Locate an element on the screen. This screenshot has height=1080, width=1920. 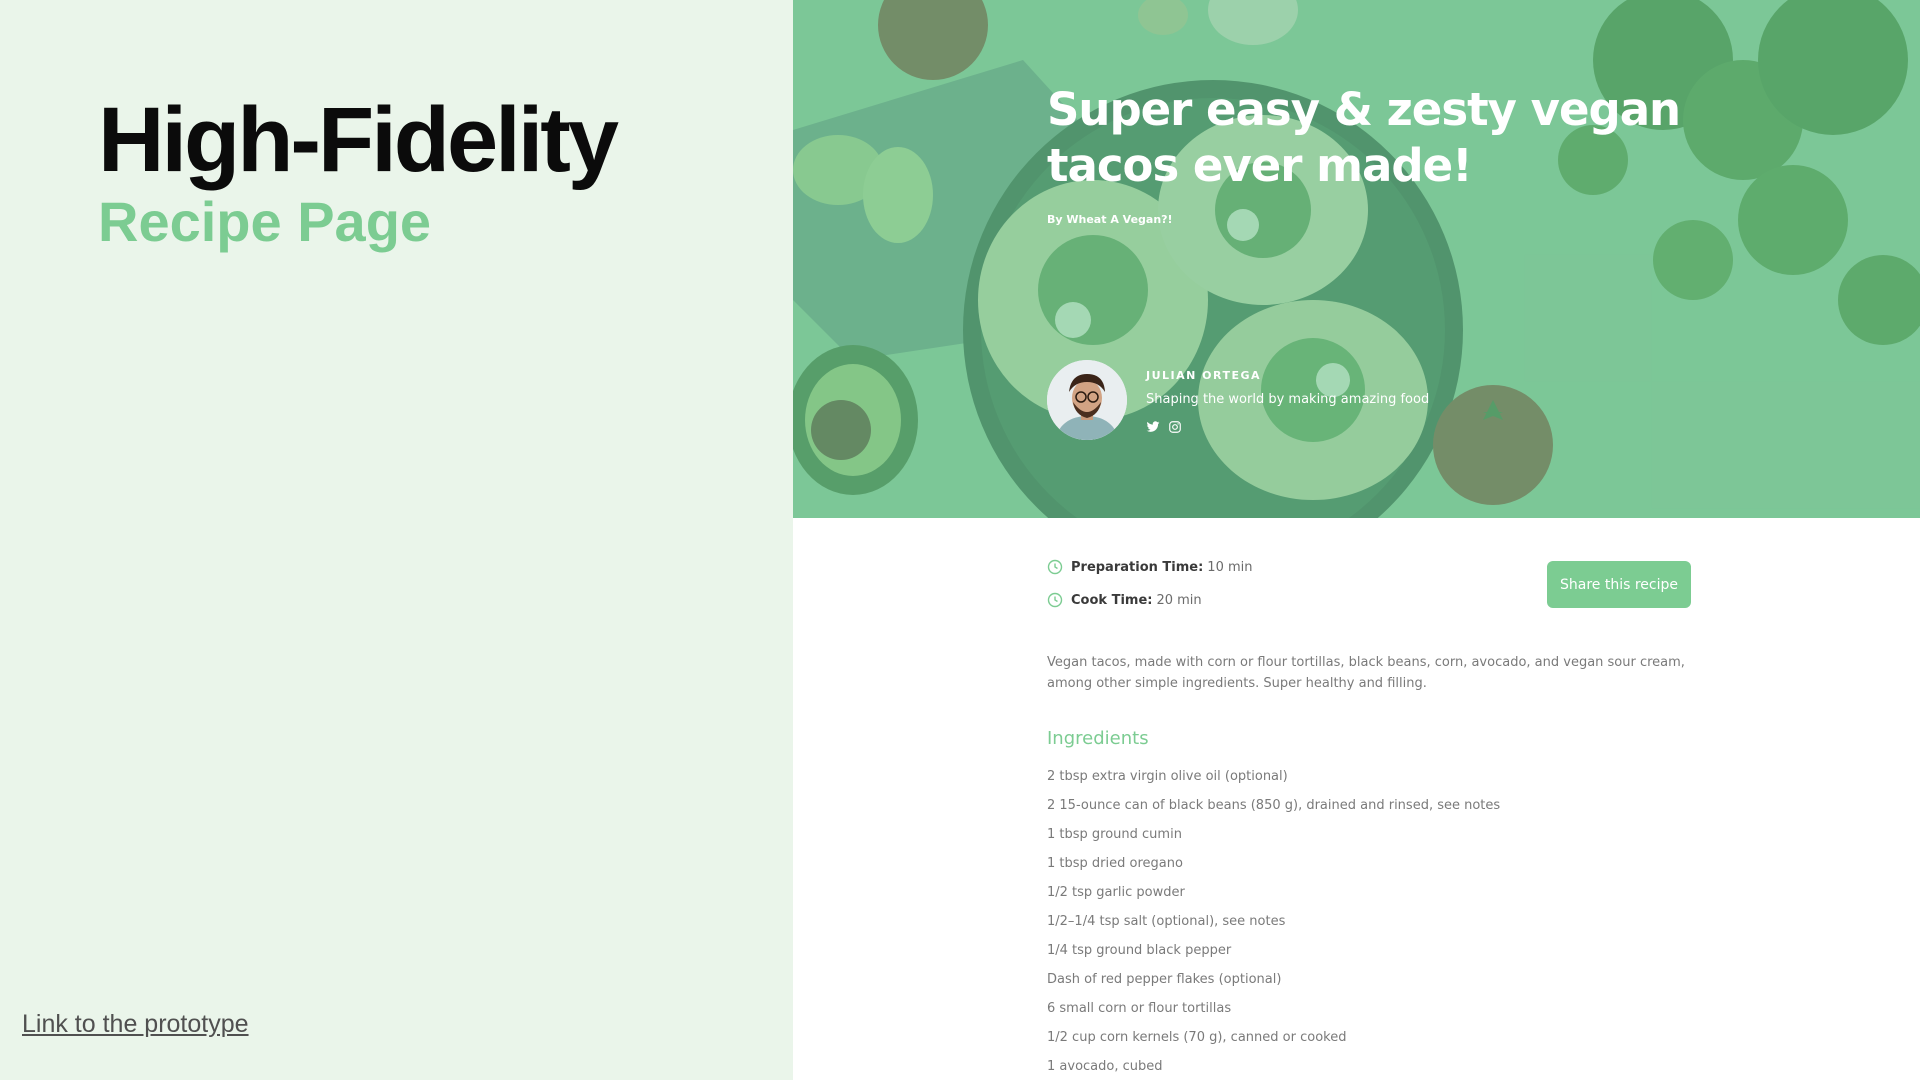
author-avatar is located at coordinates (1087, 400).